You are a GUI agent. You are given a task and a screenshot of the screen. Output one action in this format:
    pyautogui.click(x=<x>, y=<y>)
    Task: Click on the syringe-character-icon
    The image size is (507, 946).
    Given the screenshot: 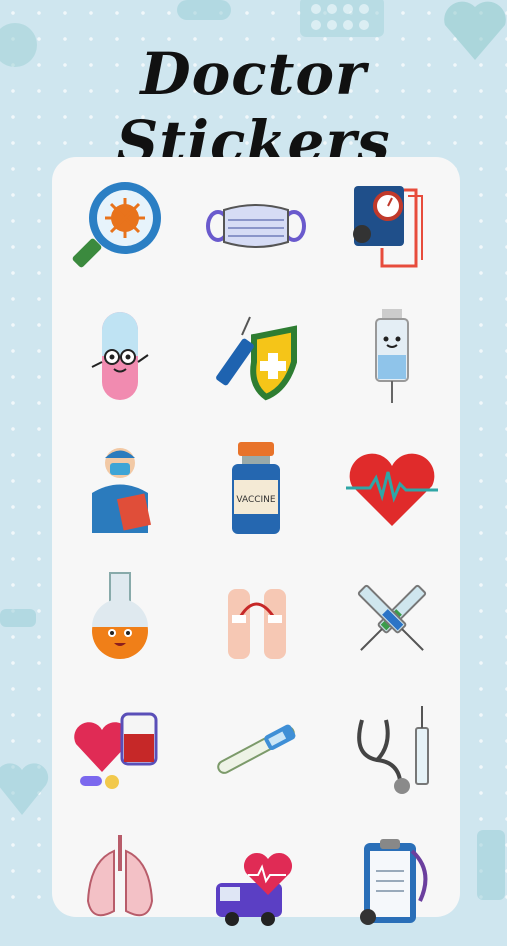 What is the action you would take?
    pyautogui.click(x=392, y=355)
    